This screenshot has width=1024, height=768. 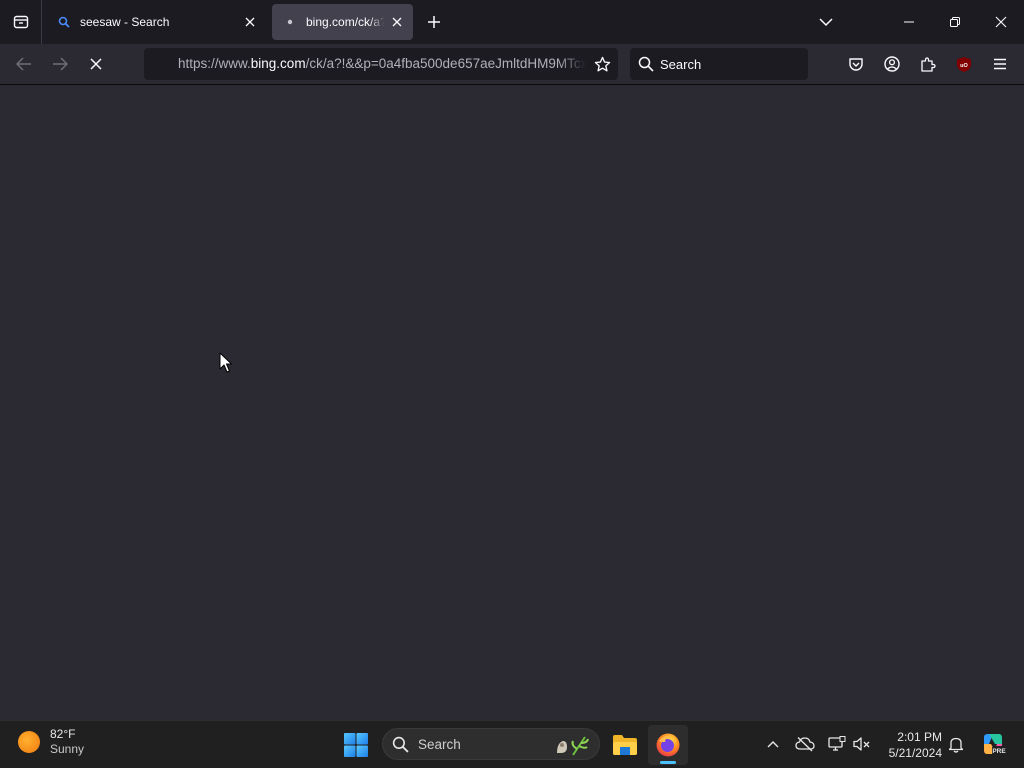 What do you see at coordinates (681, 64) in the screenshot?
I see `search-placeholder: Search` at bounding box center [681, 64].